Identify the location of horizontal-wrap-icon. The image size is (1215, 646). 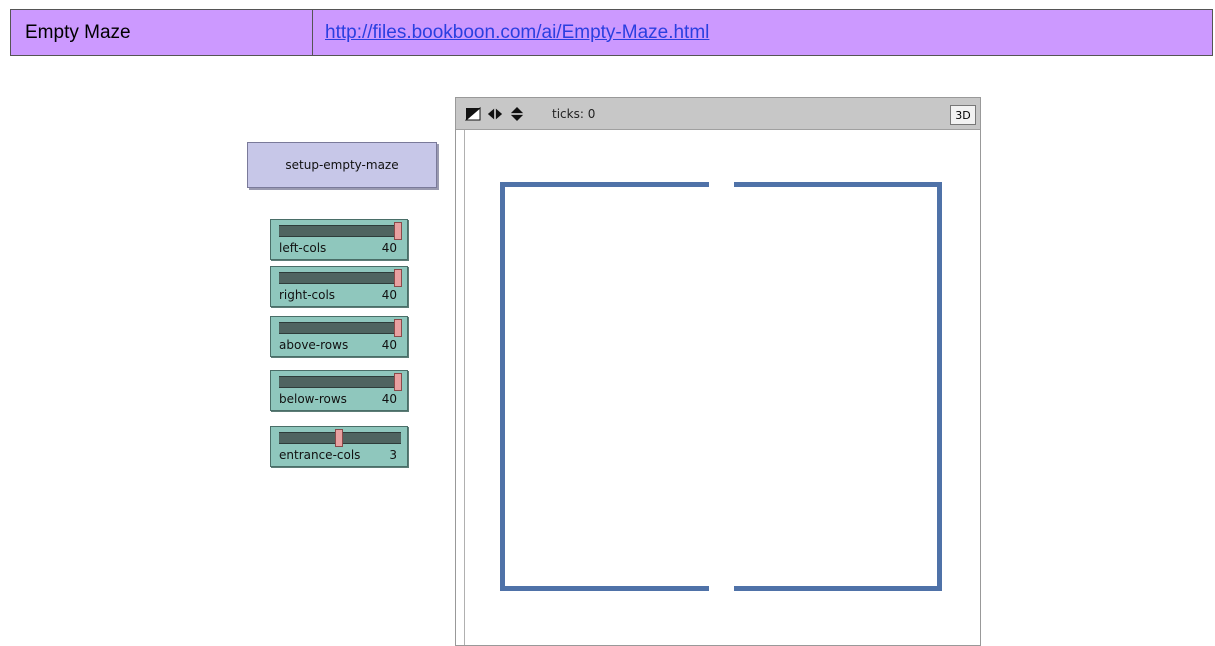
(495, 114).